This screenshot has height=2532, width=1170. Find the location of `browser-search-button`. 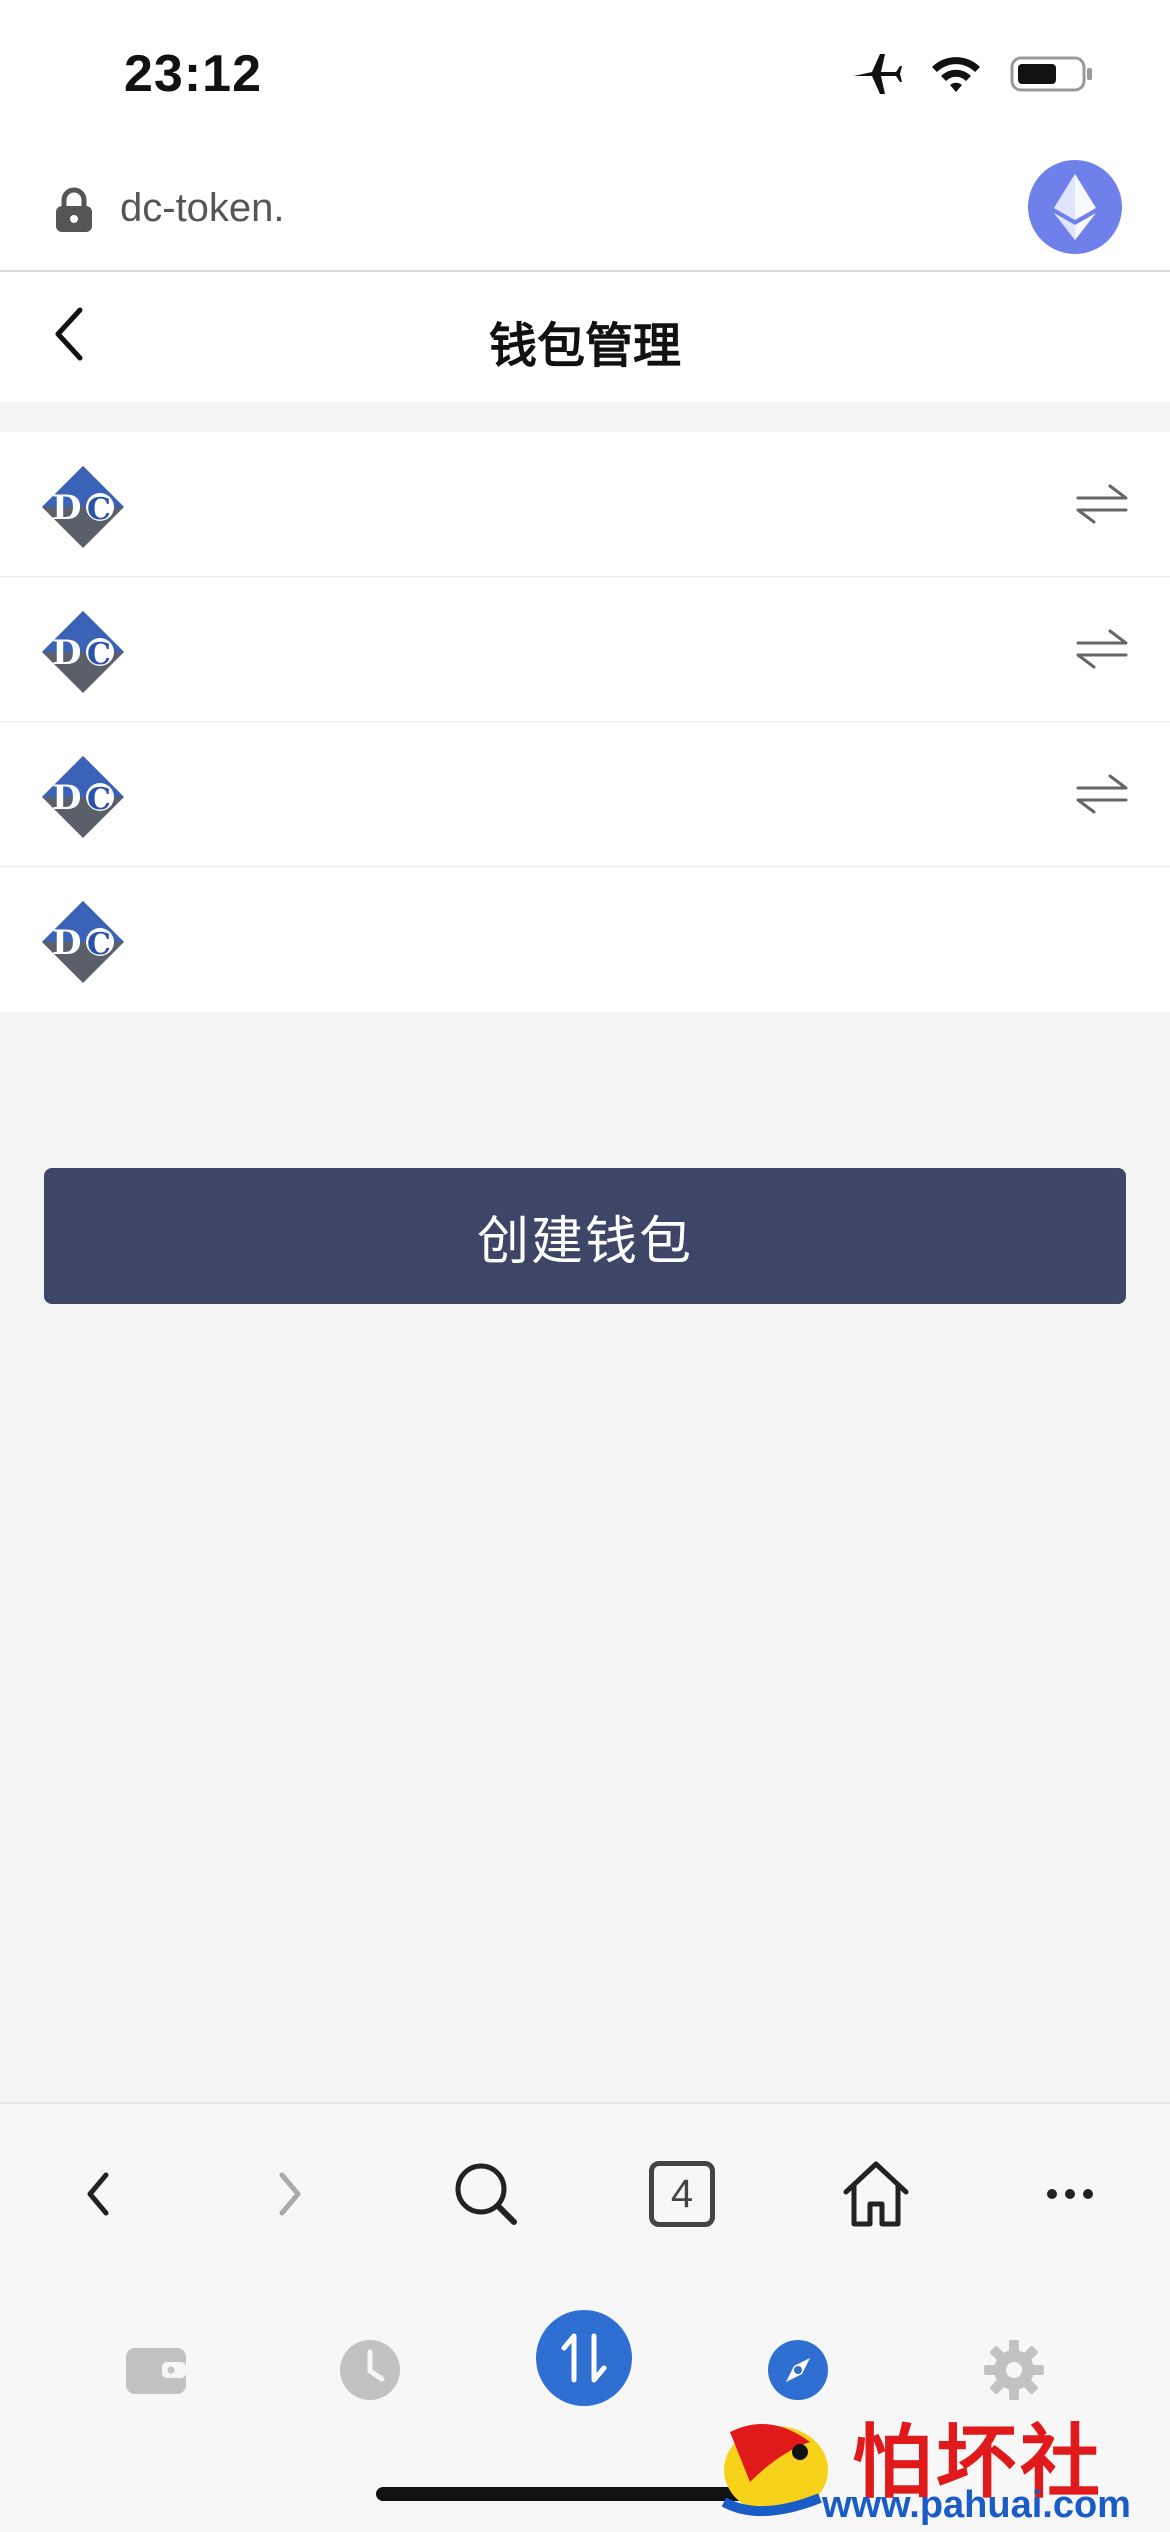

browser-search-button is located at coordinates (486, 2194).